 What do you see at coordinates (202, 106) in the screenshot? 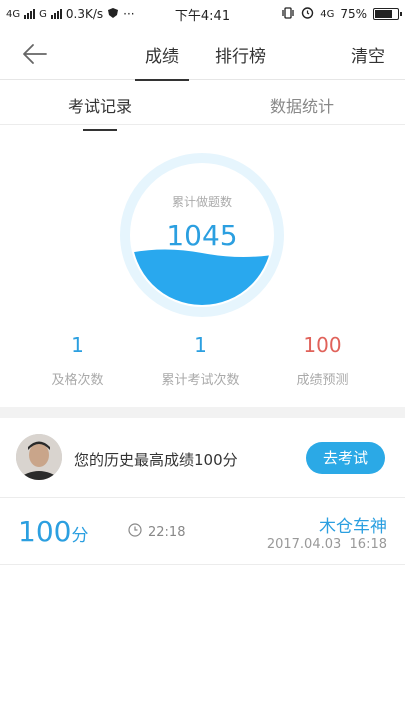
I see `sub-tabs: 考试记录 数据统计` at bounding box center [202, 106].